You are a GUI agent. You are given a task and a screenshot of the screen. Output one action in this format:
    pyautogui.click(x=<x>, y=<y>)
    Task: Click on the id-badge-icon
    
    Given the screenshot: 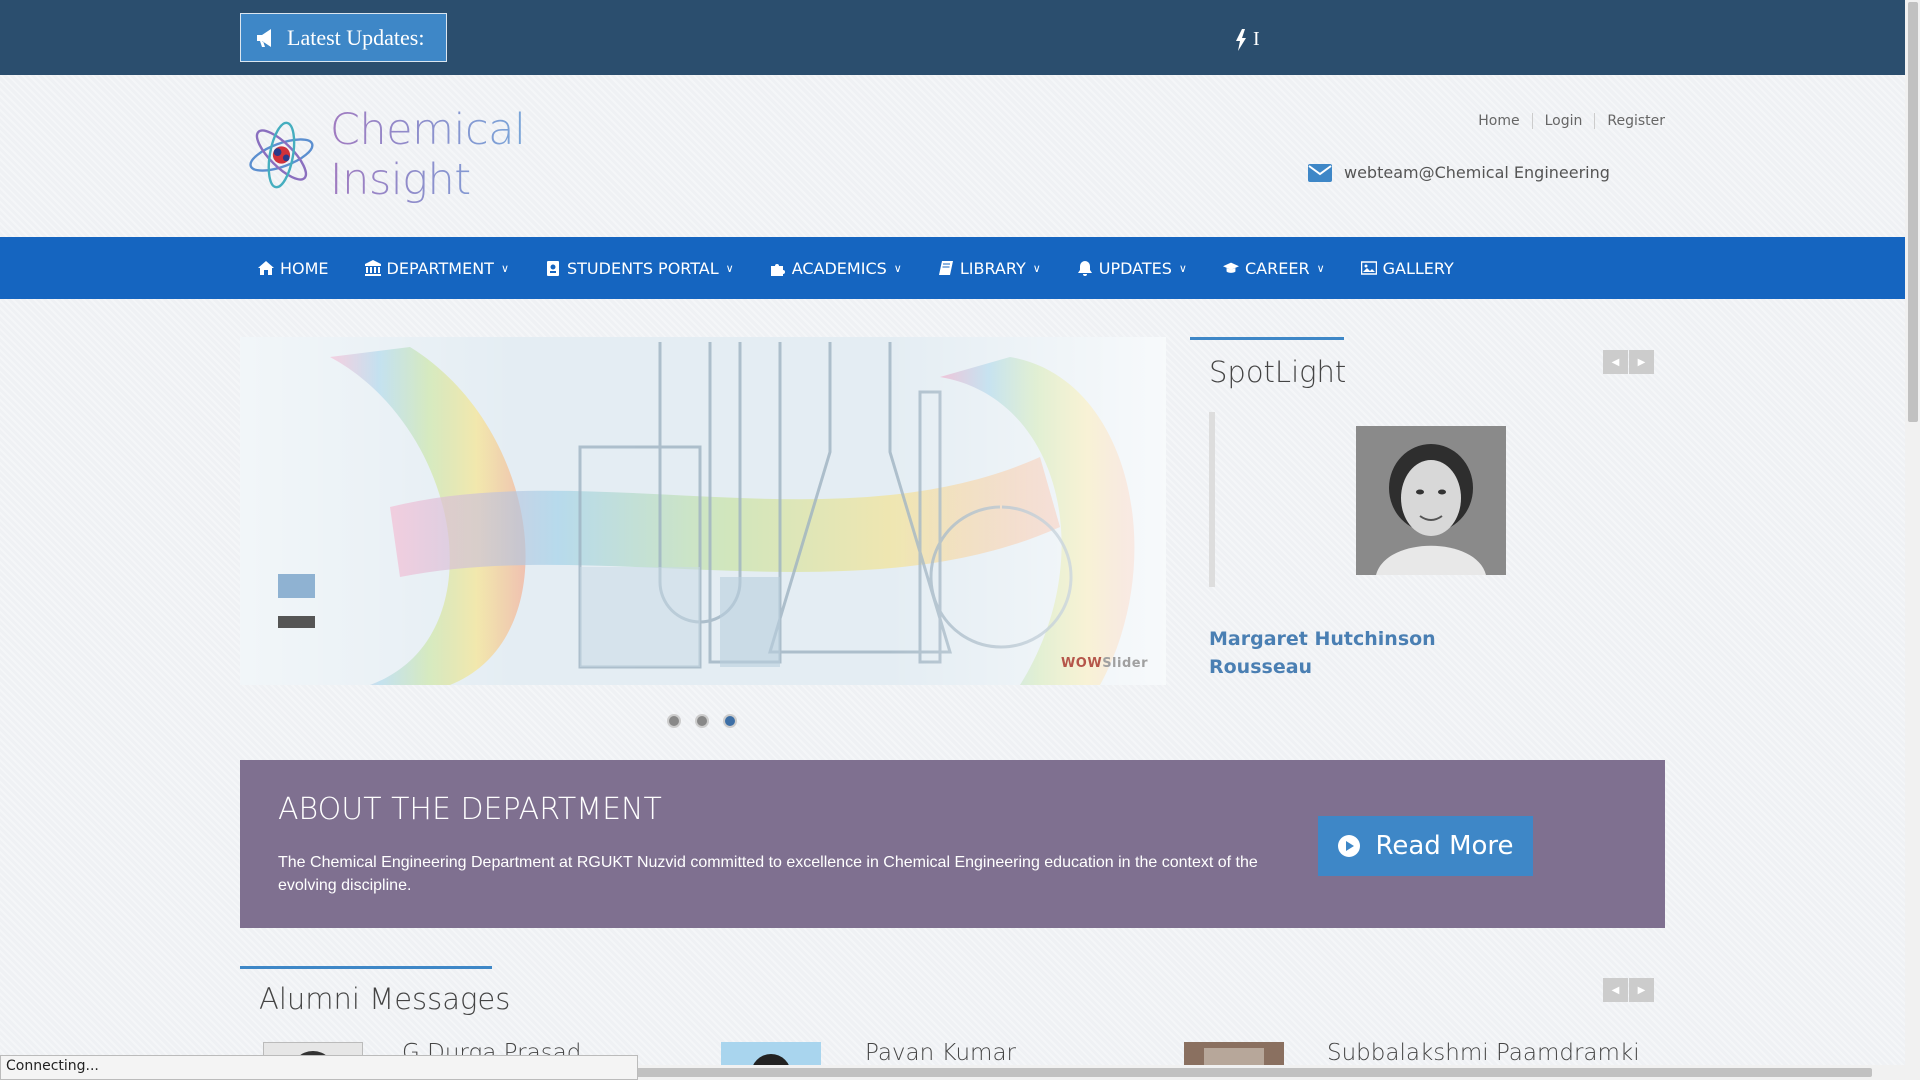 What is the action you would take?
    pyautogui.click(x=553, y=268)
    